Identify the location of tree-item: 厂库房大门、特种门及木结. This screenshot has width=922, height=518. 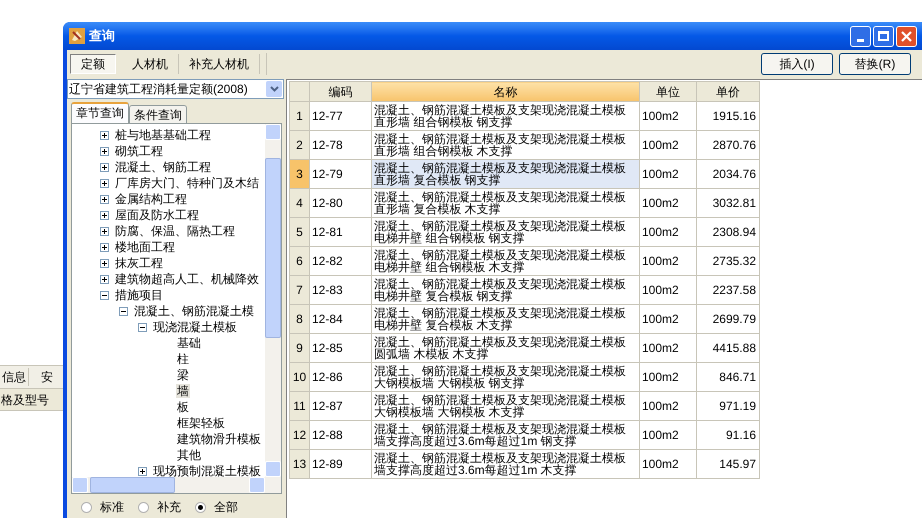
(187, 183).